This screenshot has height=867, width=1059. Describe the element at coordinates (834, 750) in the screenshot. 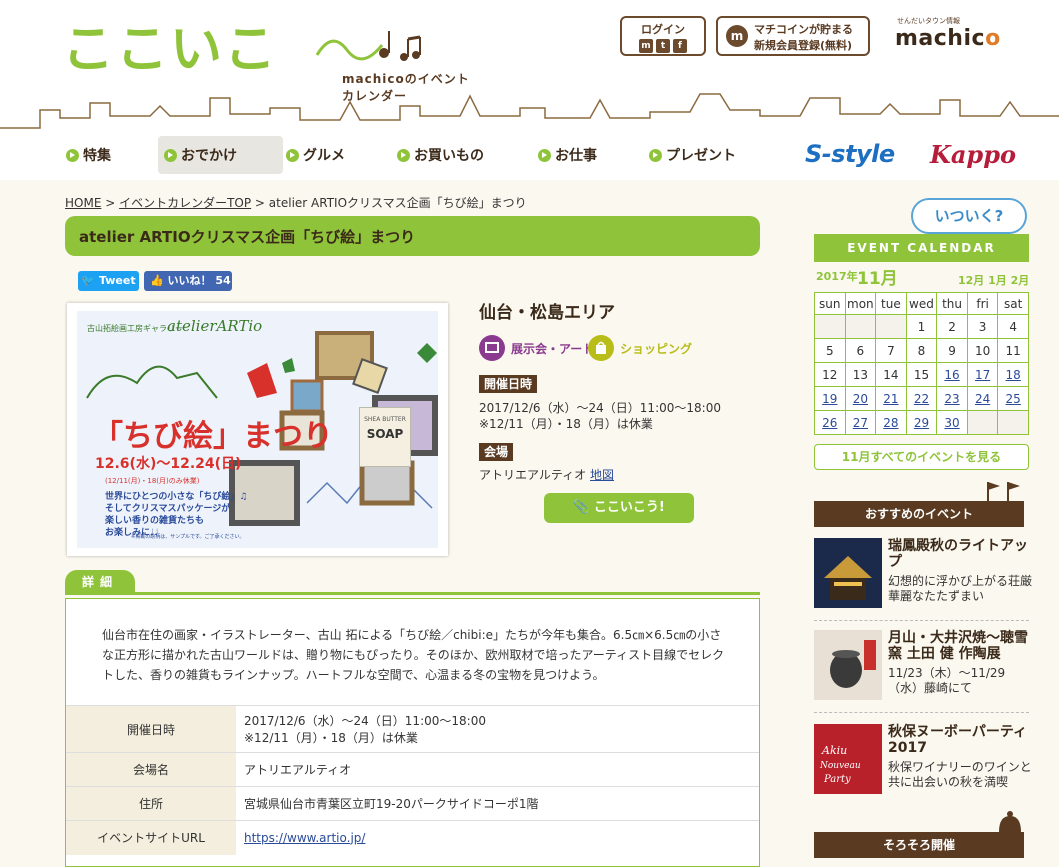

I see `svg-text: Akiu` at that location.